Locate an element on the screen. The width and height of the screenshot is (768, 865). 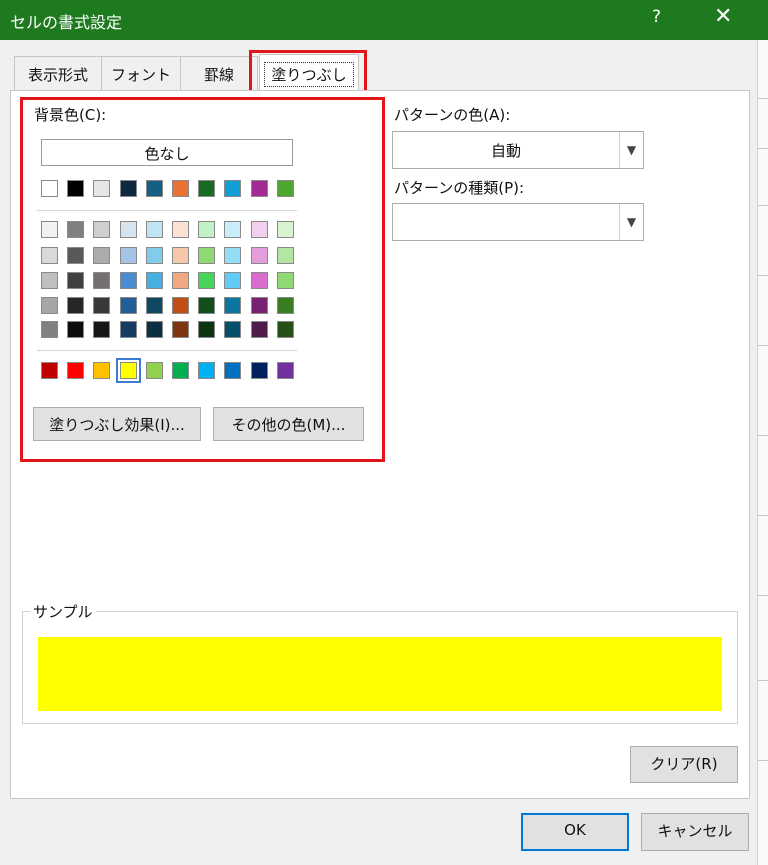
no-color-label: 色なし is located at coordinates (167, 154).